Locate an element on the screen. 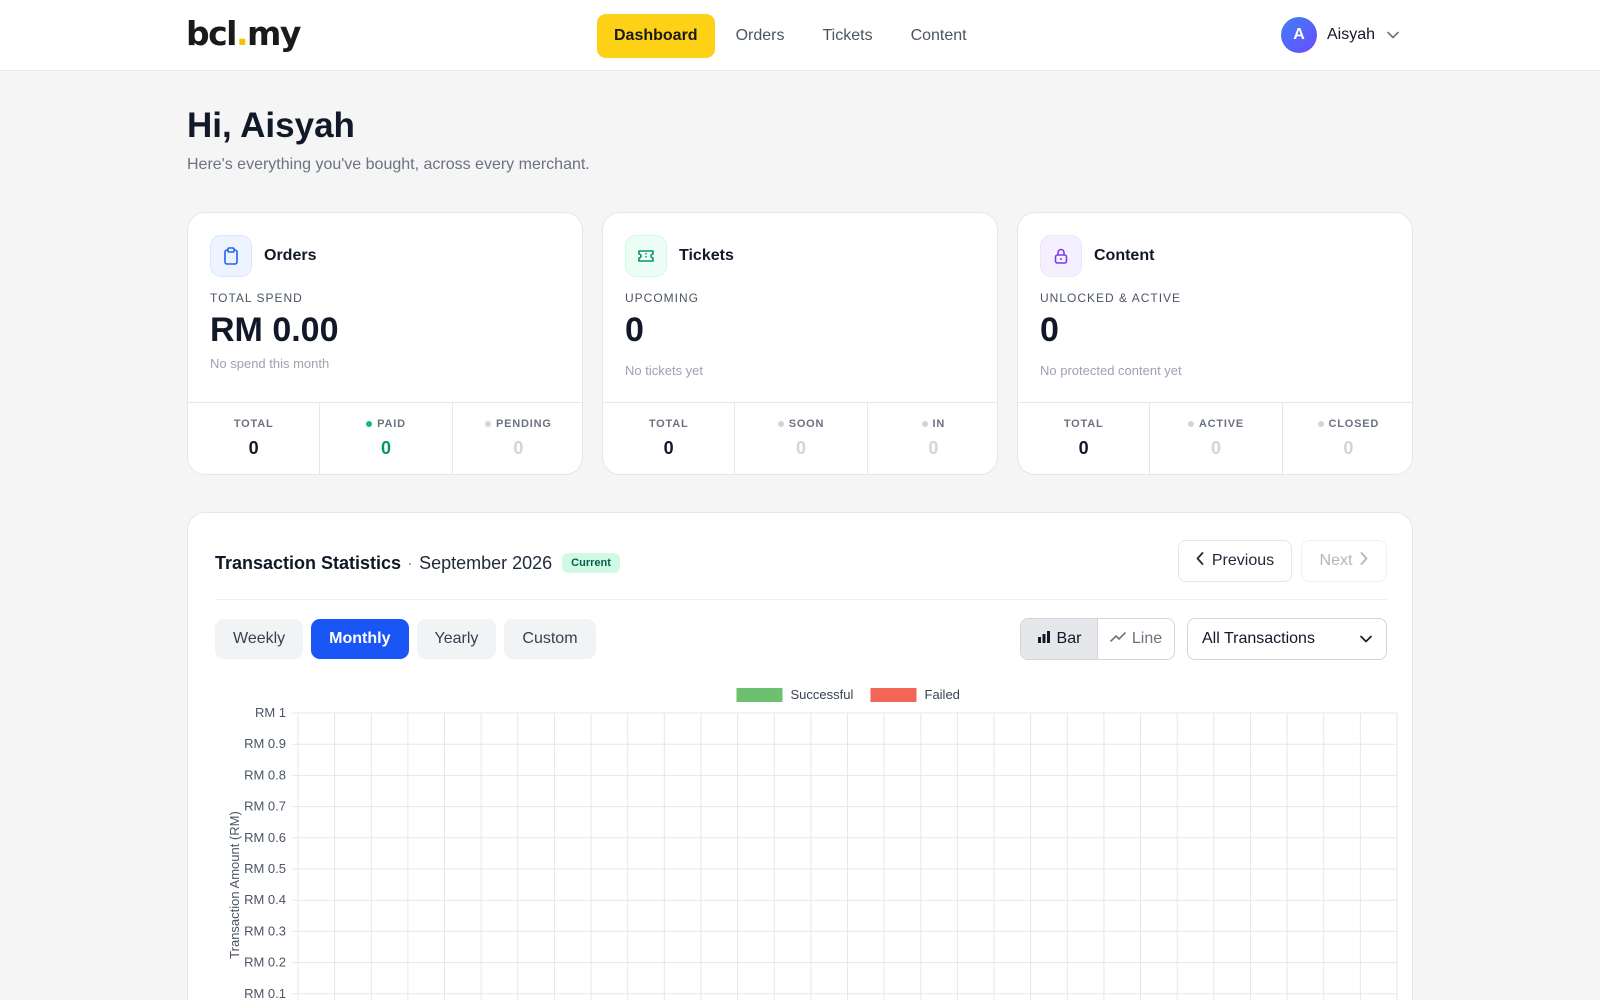 The height and width of the screenshot is (1000, 1600). tickets-stat-total: TOTAL 0 is located at coordinates (669, 438).